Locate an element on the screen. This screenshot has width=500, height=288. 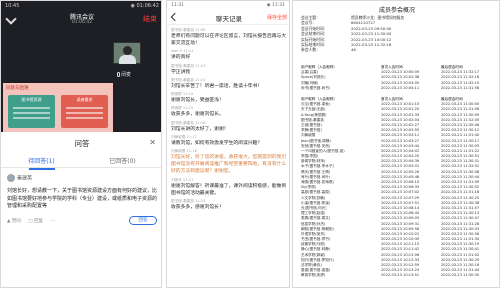
cell-last-leave: 2022-03-23 11:30:25 is located at coordinates (460, 197).